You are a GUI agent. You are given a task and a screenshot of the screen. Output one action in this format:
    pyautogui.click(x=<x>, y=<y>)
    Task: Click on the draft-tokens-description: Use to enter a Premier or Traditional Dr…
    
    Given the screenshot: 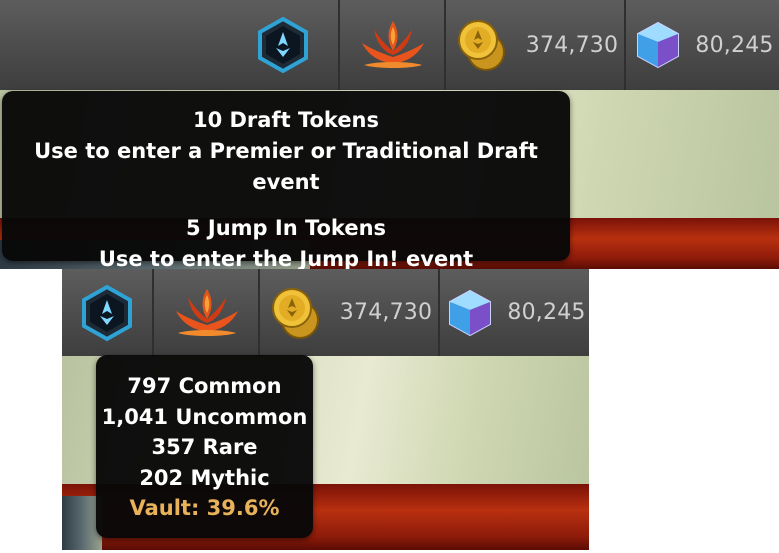 What is the action you would take?
    pyautogui.click(x=286, y=166)
    